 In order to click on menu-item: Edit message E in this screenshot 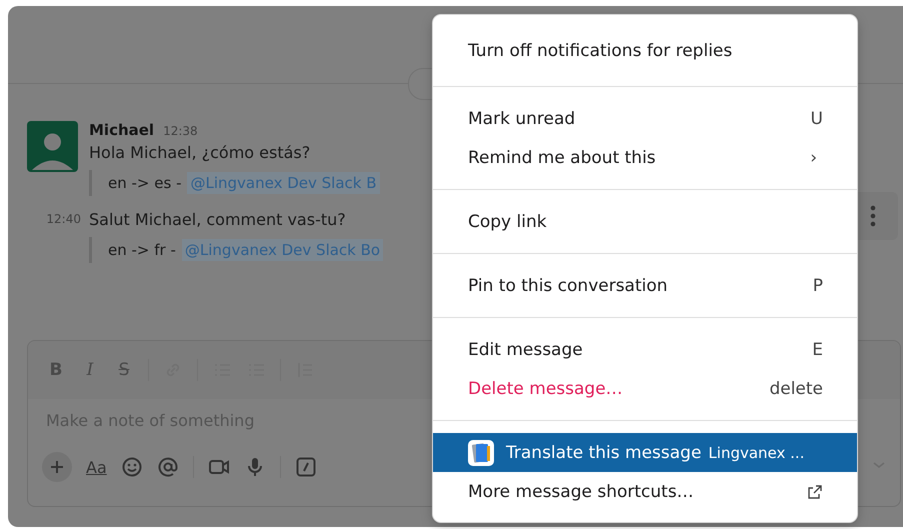, I will do `click(645, 349)`.